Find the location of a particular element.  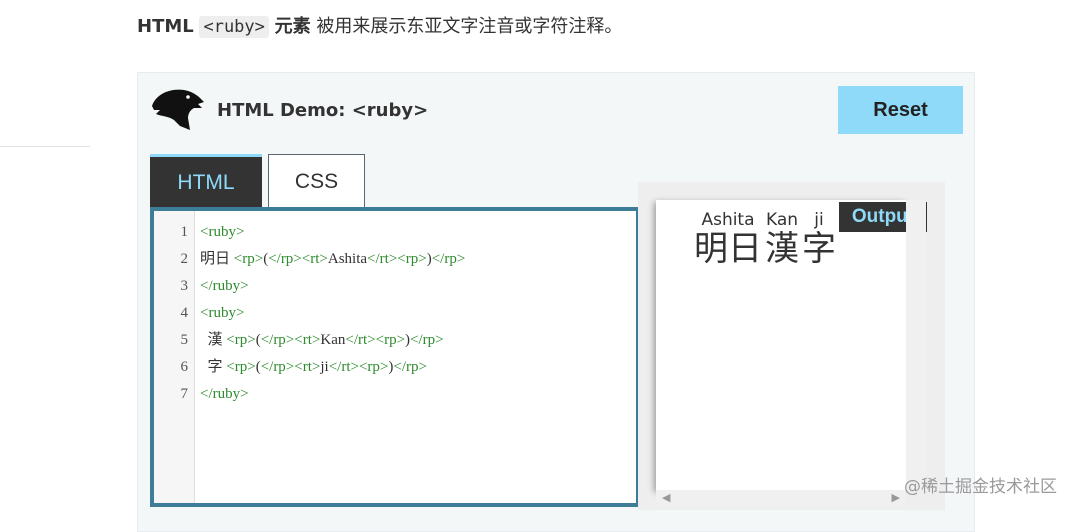

divider is located at coordinates (45, 146).